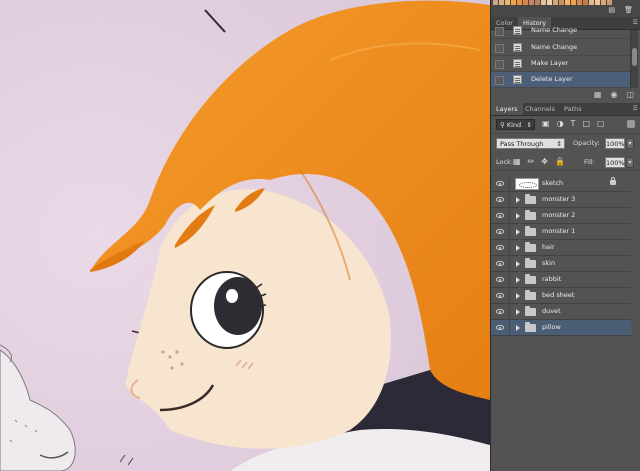 The width and height of the screenshot is (640, 471). What do you see at coordinates (544, 161) in the screenshot?
I see `lock-move-icon: ✥` at bounding box center [544, 161].